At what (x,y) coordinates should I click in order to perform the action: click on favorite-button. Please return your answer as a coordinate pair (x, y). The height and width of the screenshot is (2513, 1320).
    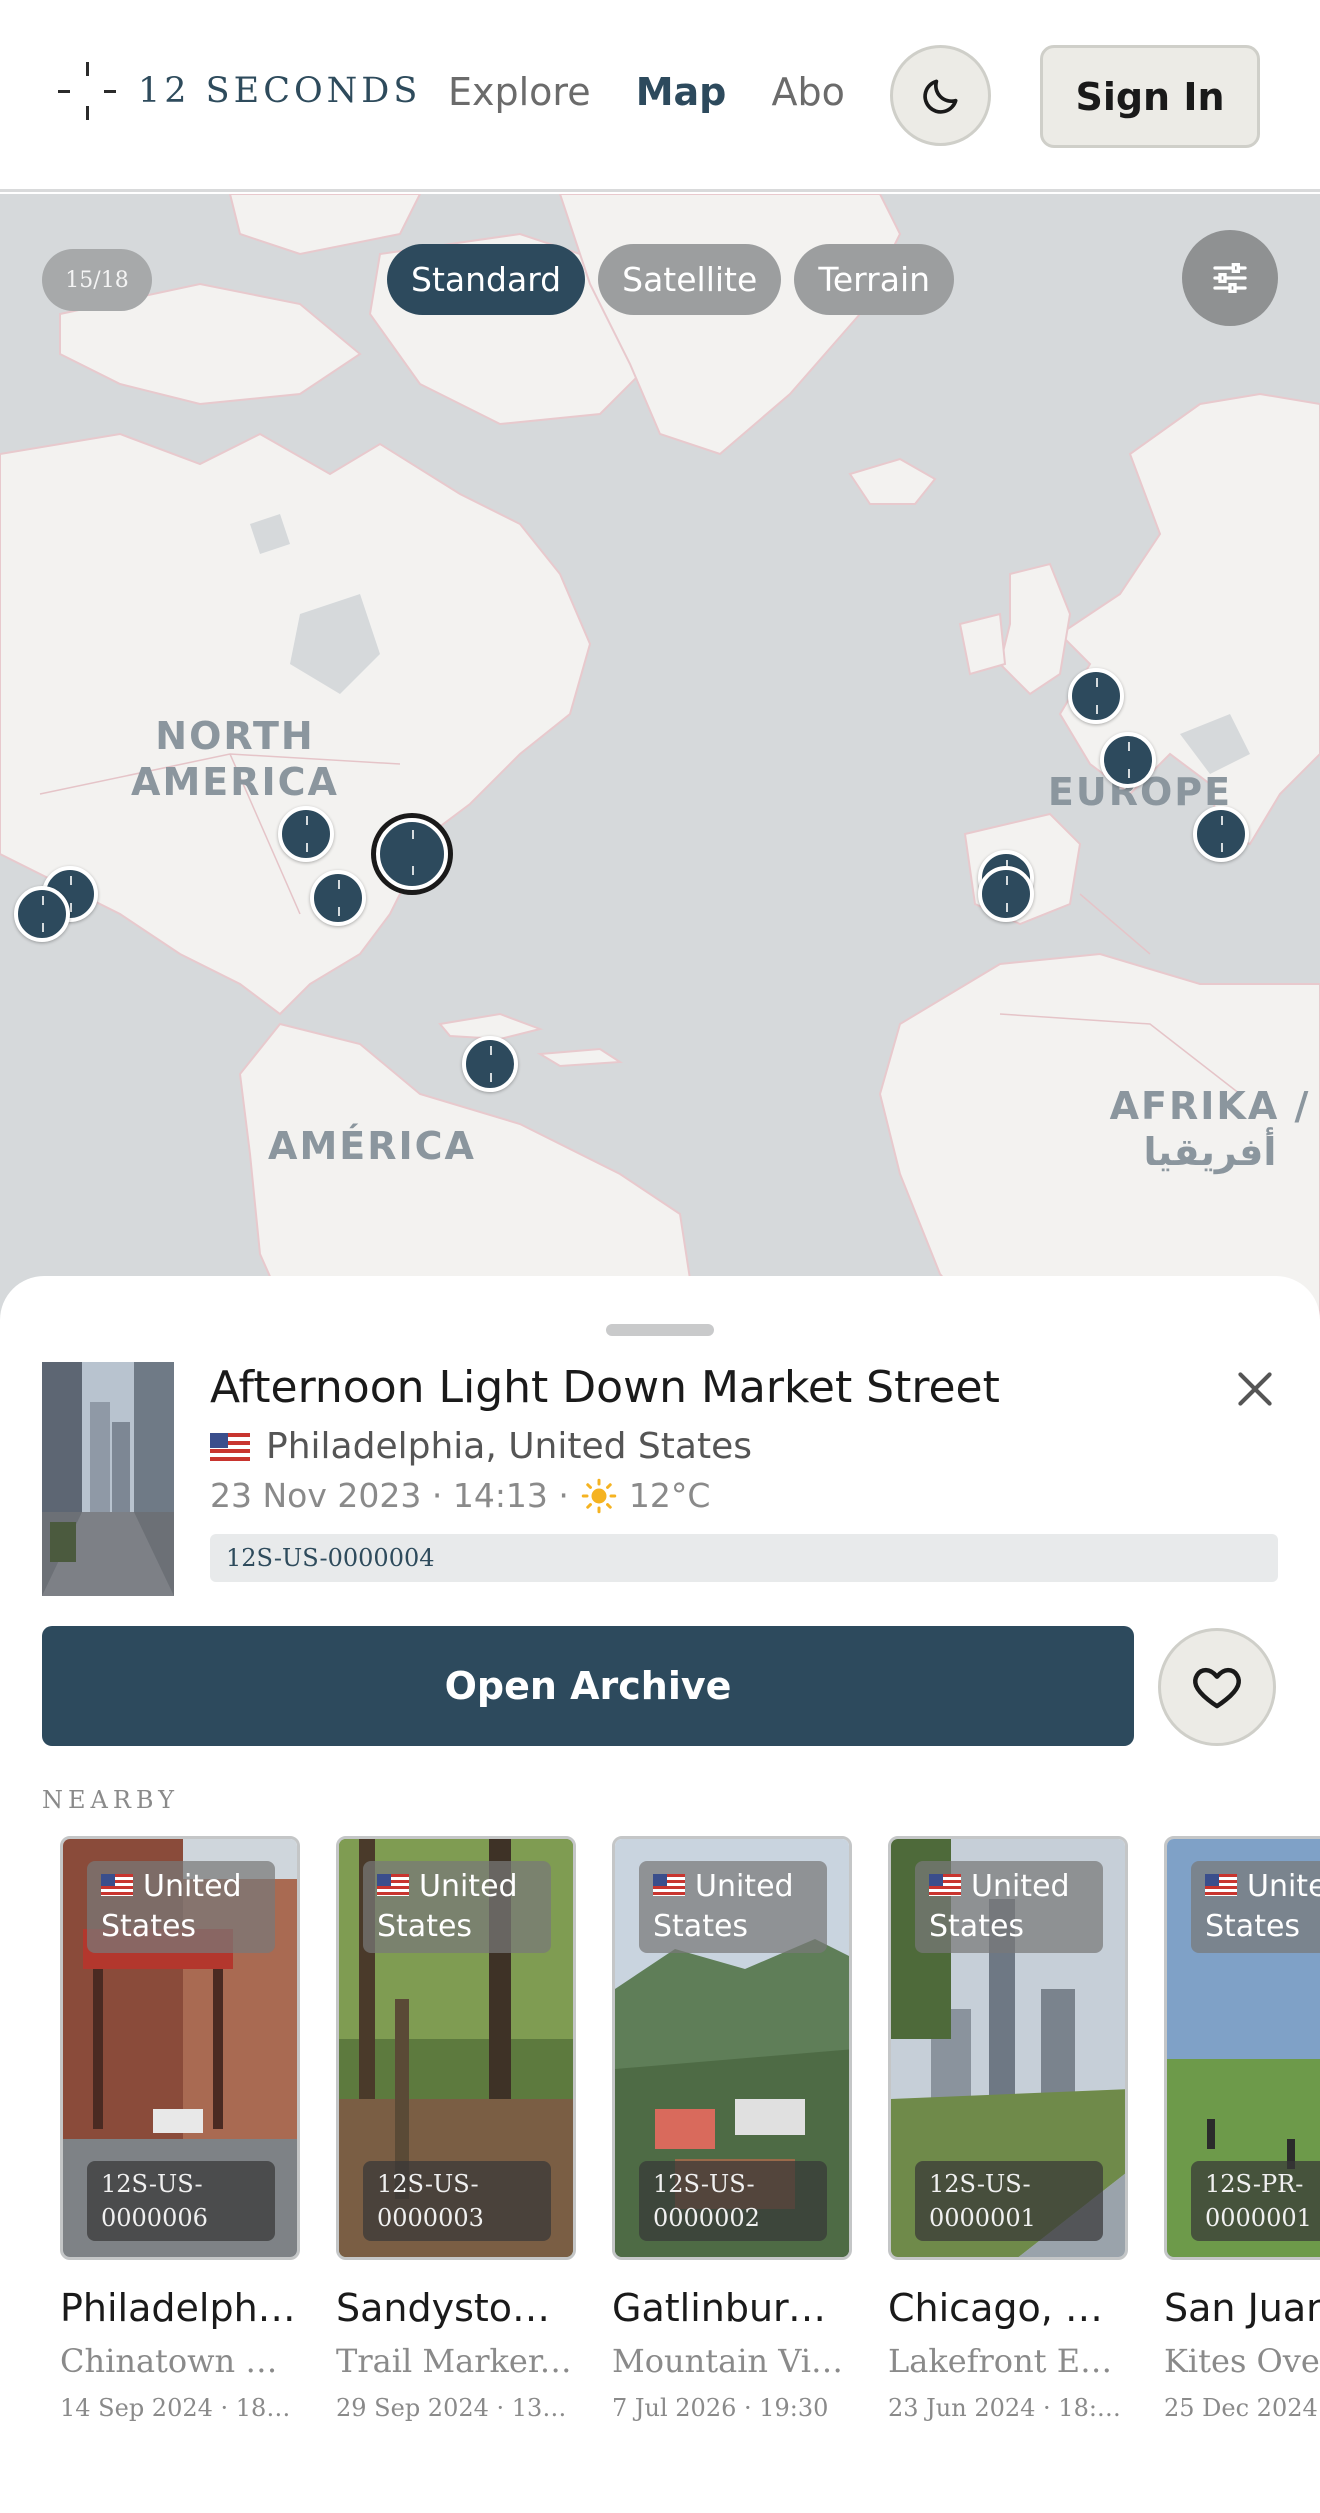
    Looking at the image, I should click on (1217, 1687).